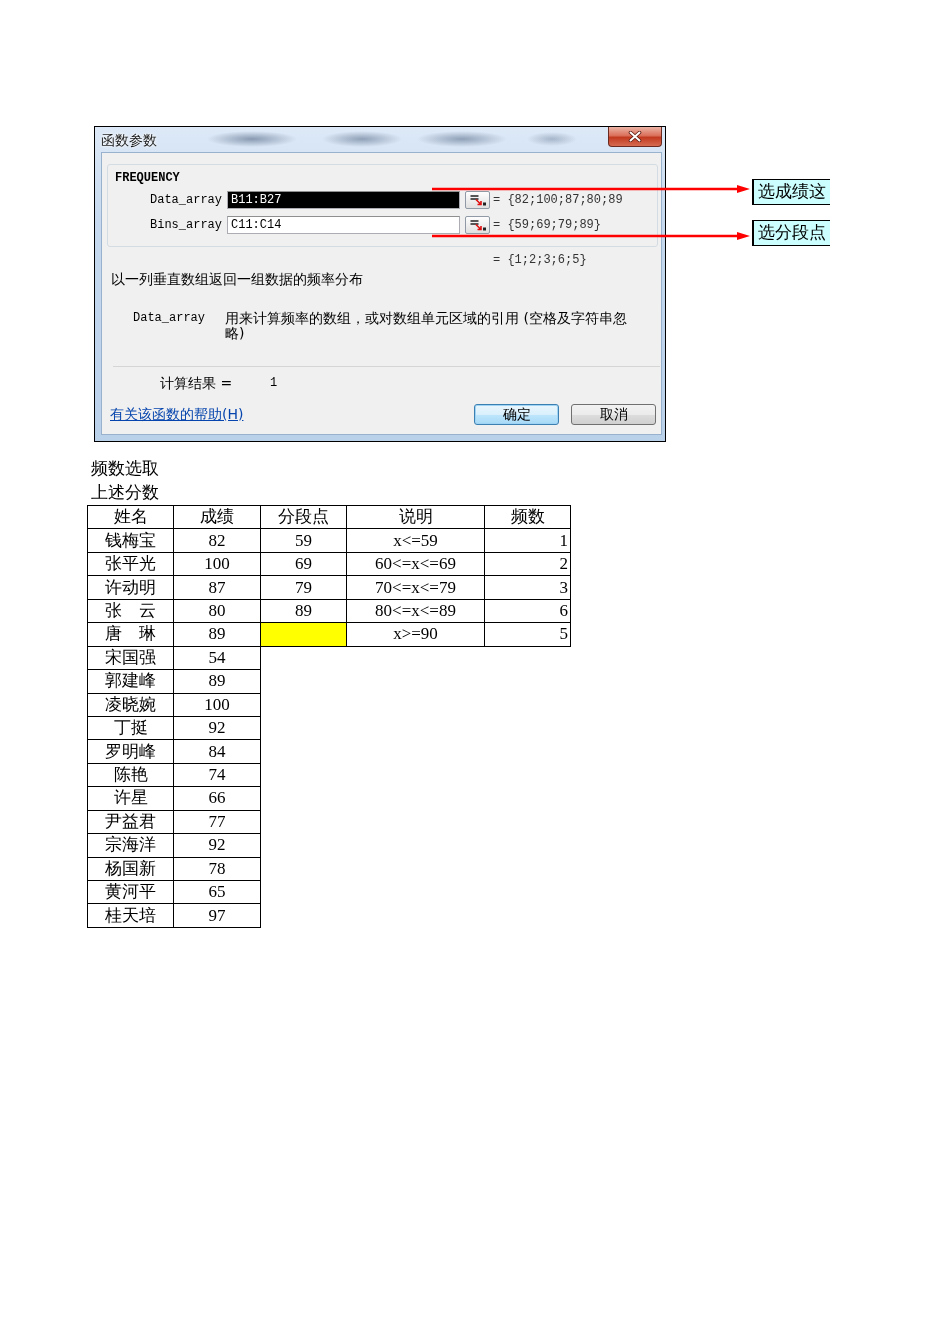  I want to click on note-text: 频数选取上述分数, so click(125, 481).